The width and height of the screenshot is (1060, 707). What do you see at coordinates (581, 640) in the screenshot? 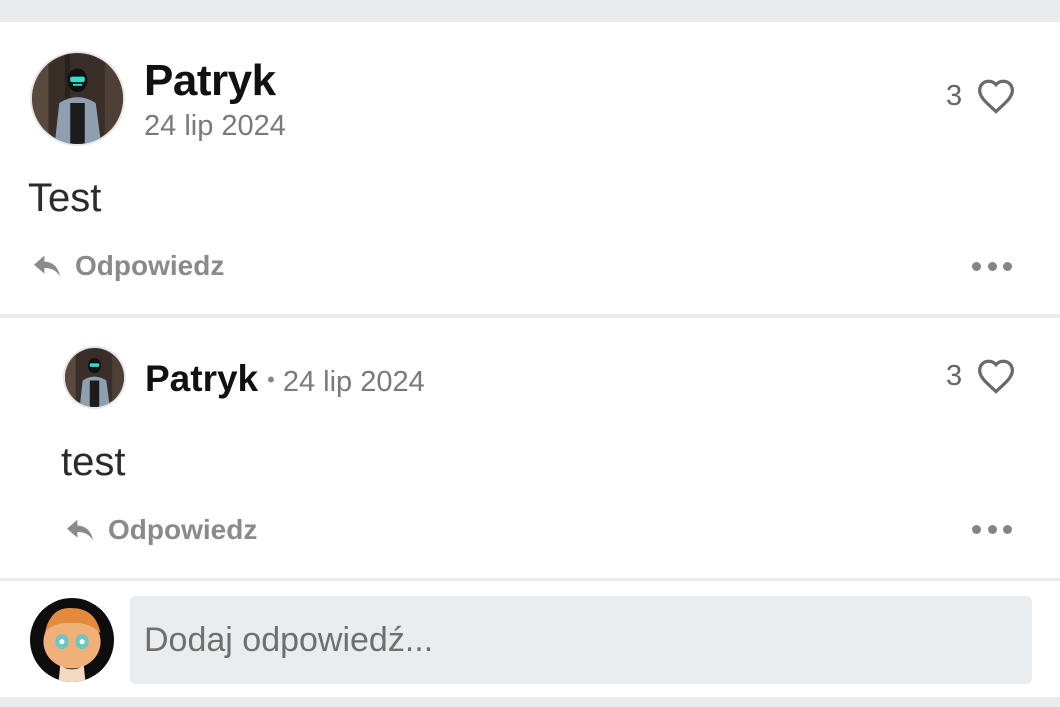
I see `reply-input` at bounding box center [581, 640].